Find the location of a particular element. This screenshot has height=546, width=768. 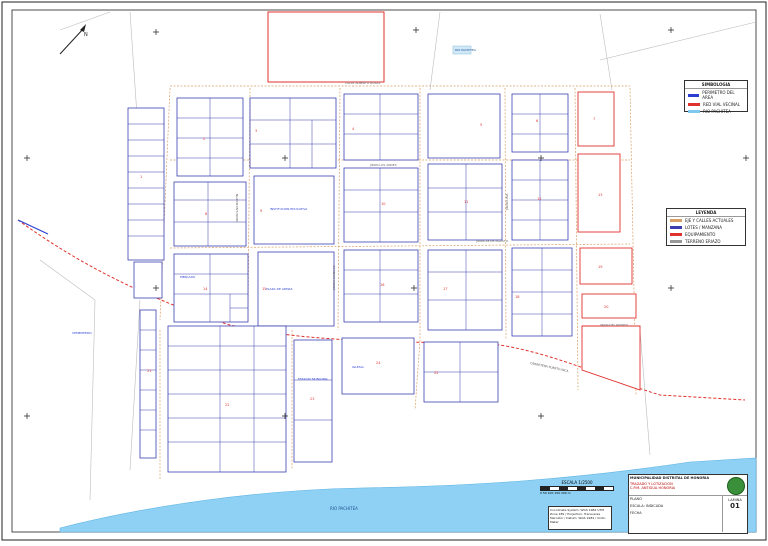

symbology-item: RIO PACHITEA is located at coordinates (716, 111).